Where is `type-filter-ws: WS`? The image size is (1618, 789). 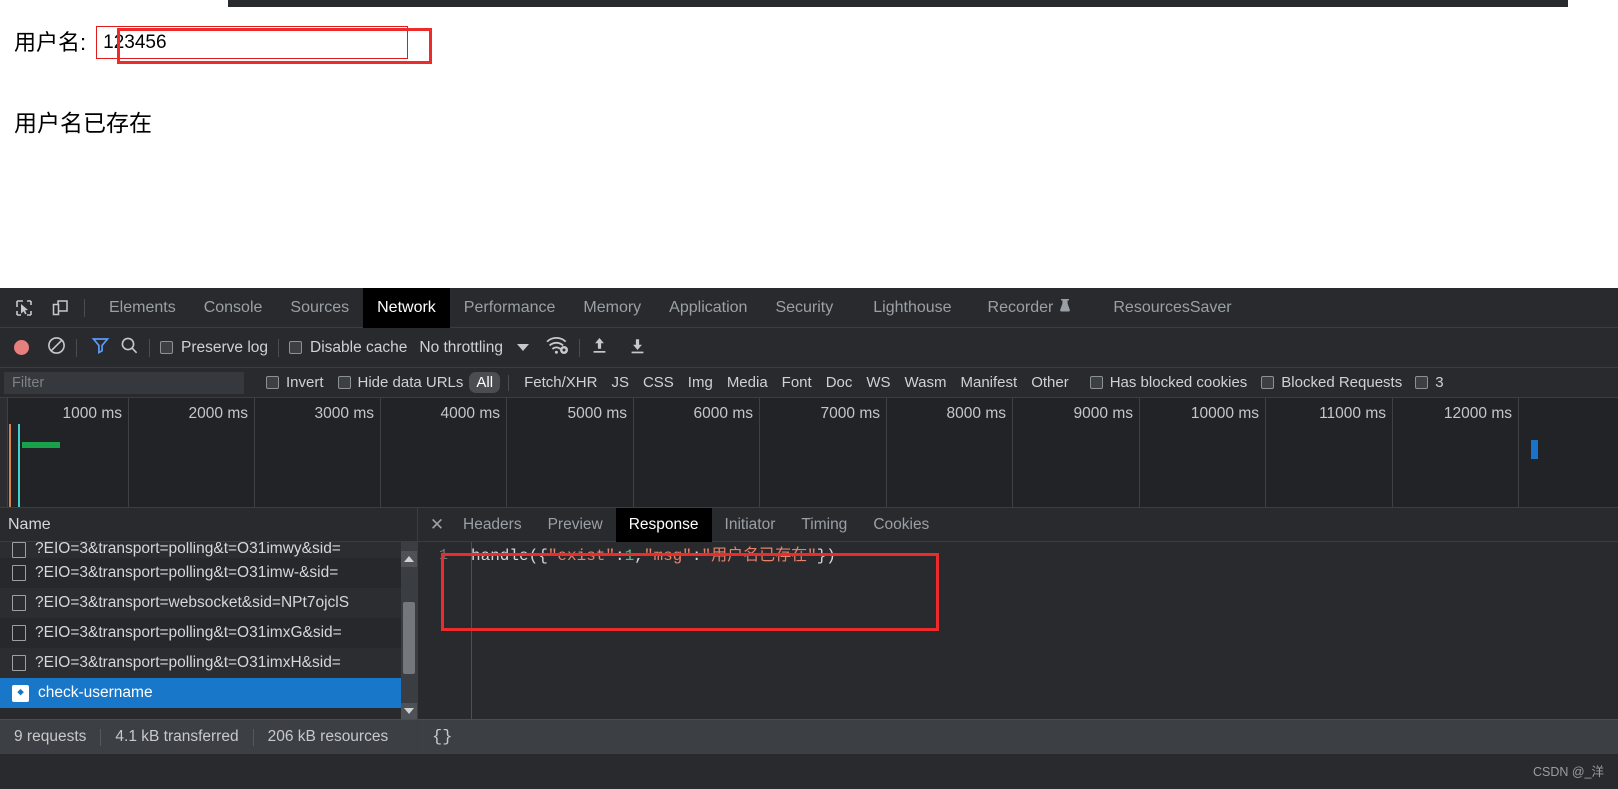
type-filter-ws: WS is located at coordinates (878, 382).